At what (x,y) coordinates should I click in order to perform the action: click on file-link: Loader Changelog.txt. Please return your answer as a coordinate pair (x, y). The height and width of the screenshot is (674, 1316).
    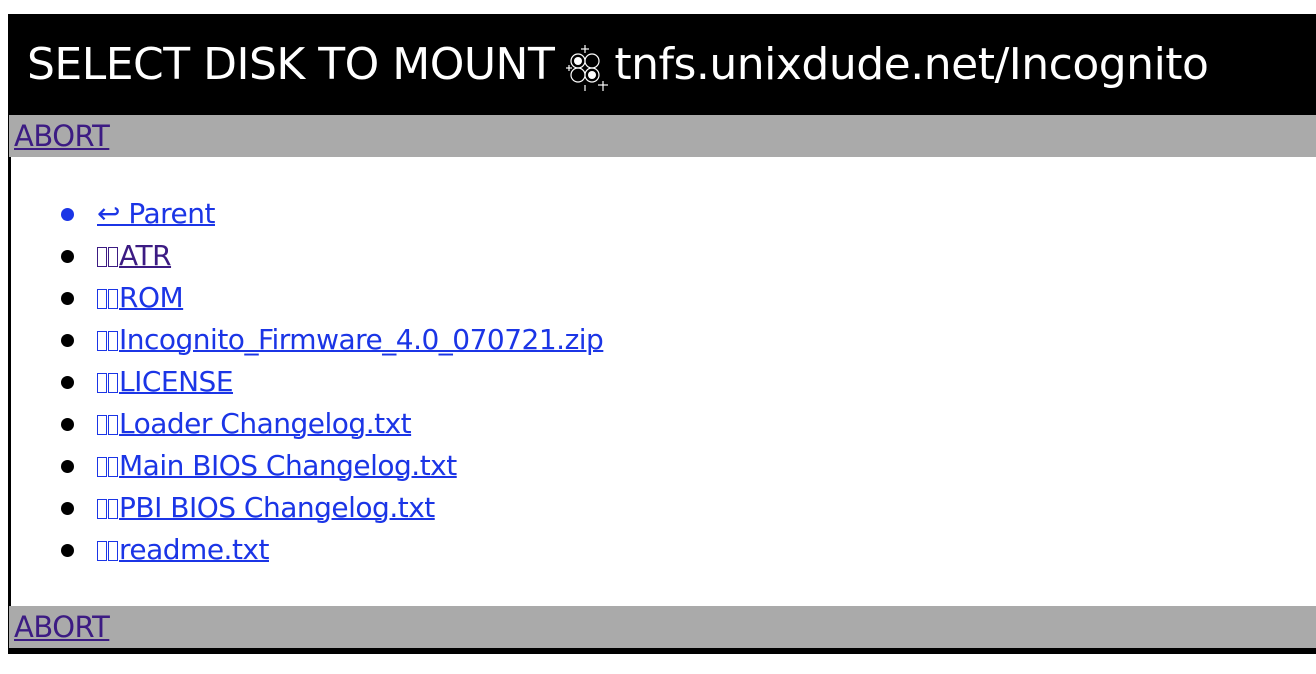
    Looking at the image, I should click on (254, 423).